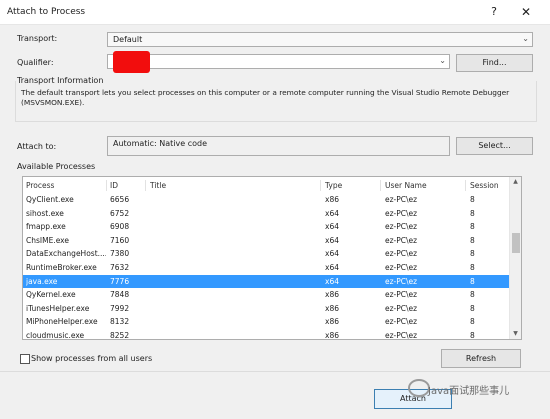 This screenshot has height=419, width=550. Describe the element at coordinates (120, 240) in the screenshot. I see `cell-id: 7160` at that location.